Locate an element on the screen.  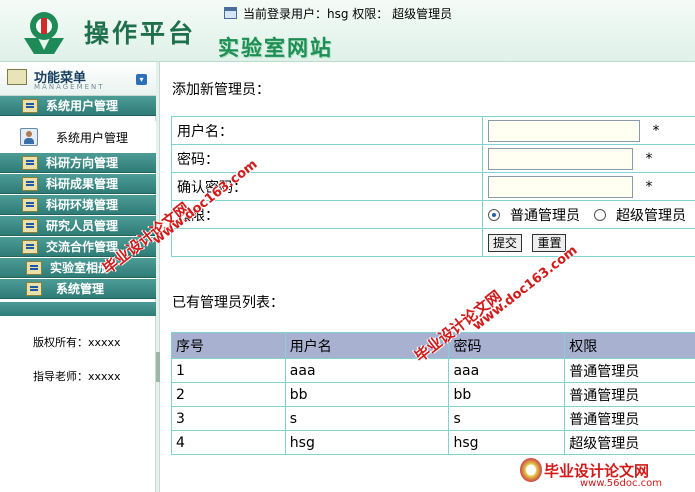
password-input is located at coordinates (560, 158).